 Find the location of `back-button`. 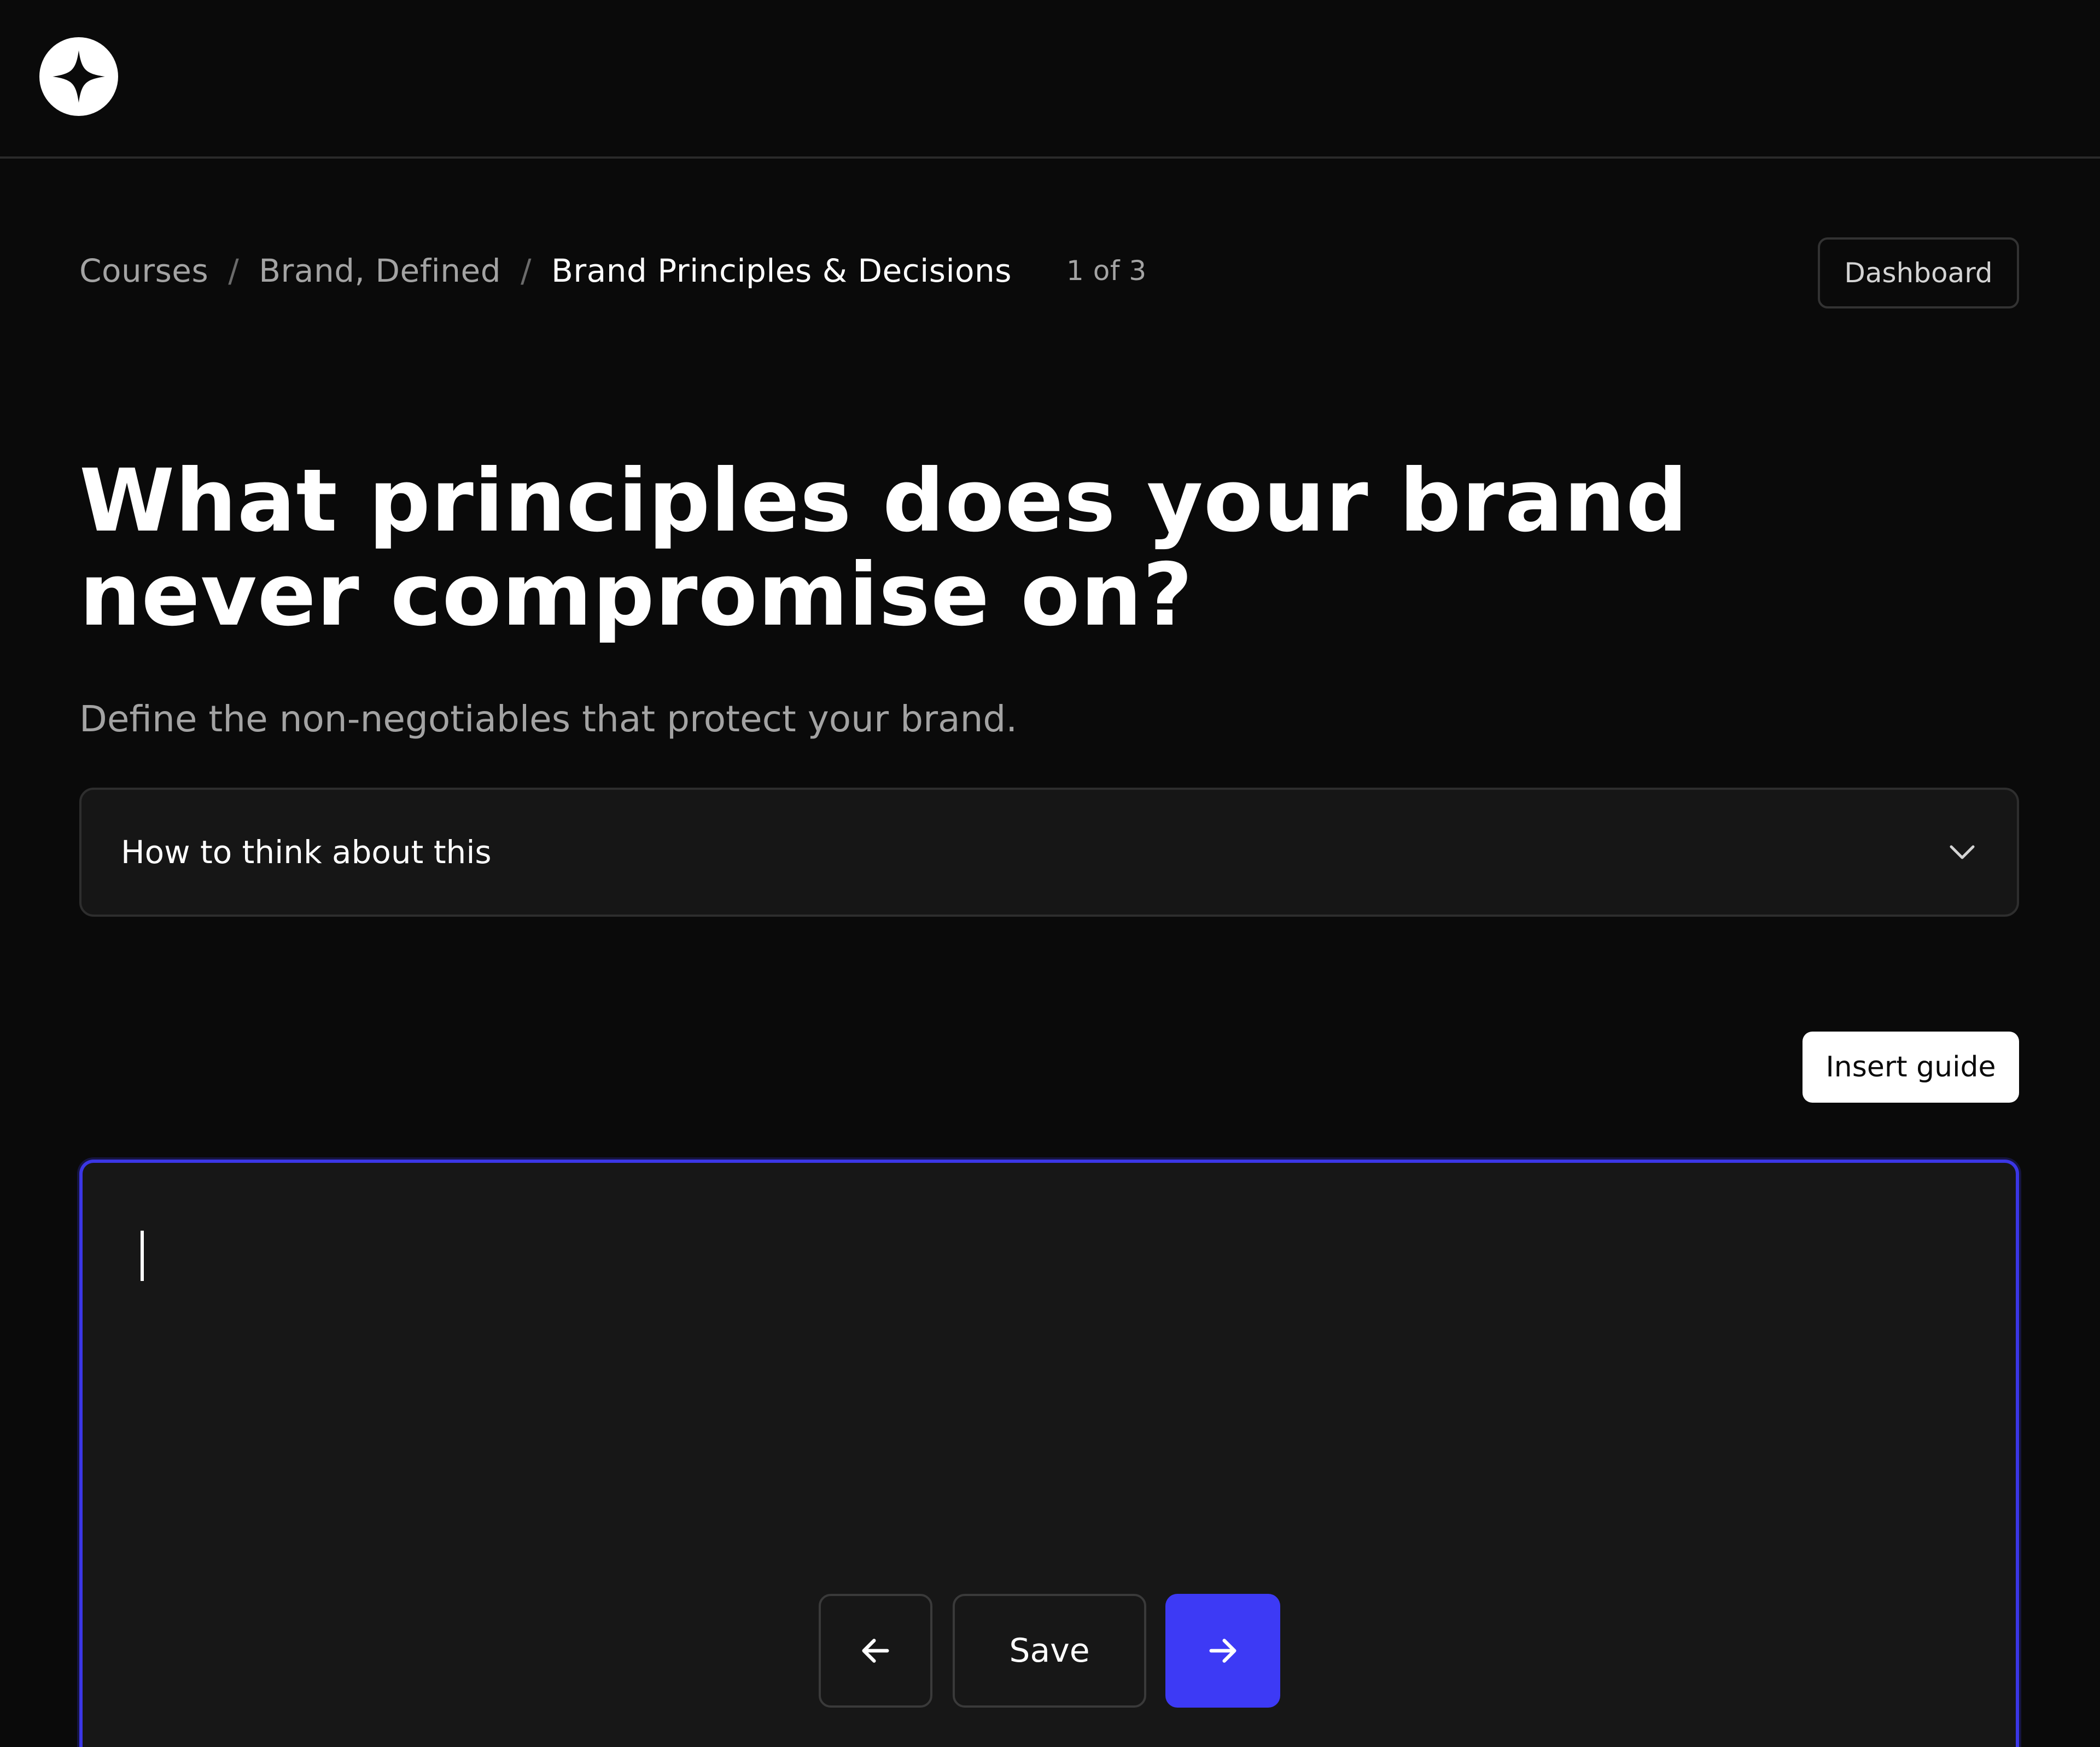

back-button is located at coordinates (875, 1651).